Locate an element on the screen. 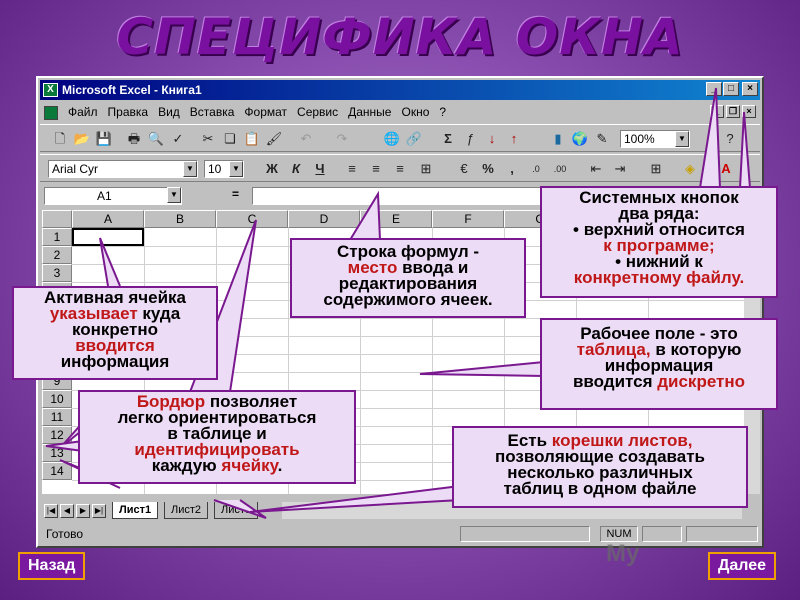  column-header: B is located at coordinates (180, 219).